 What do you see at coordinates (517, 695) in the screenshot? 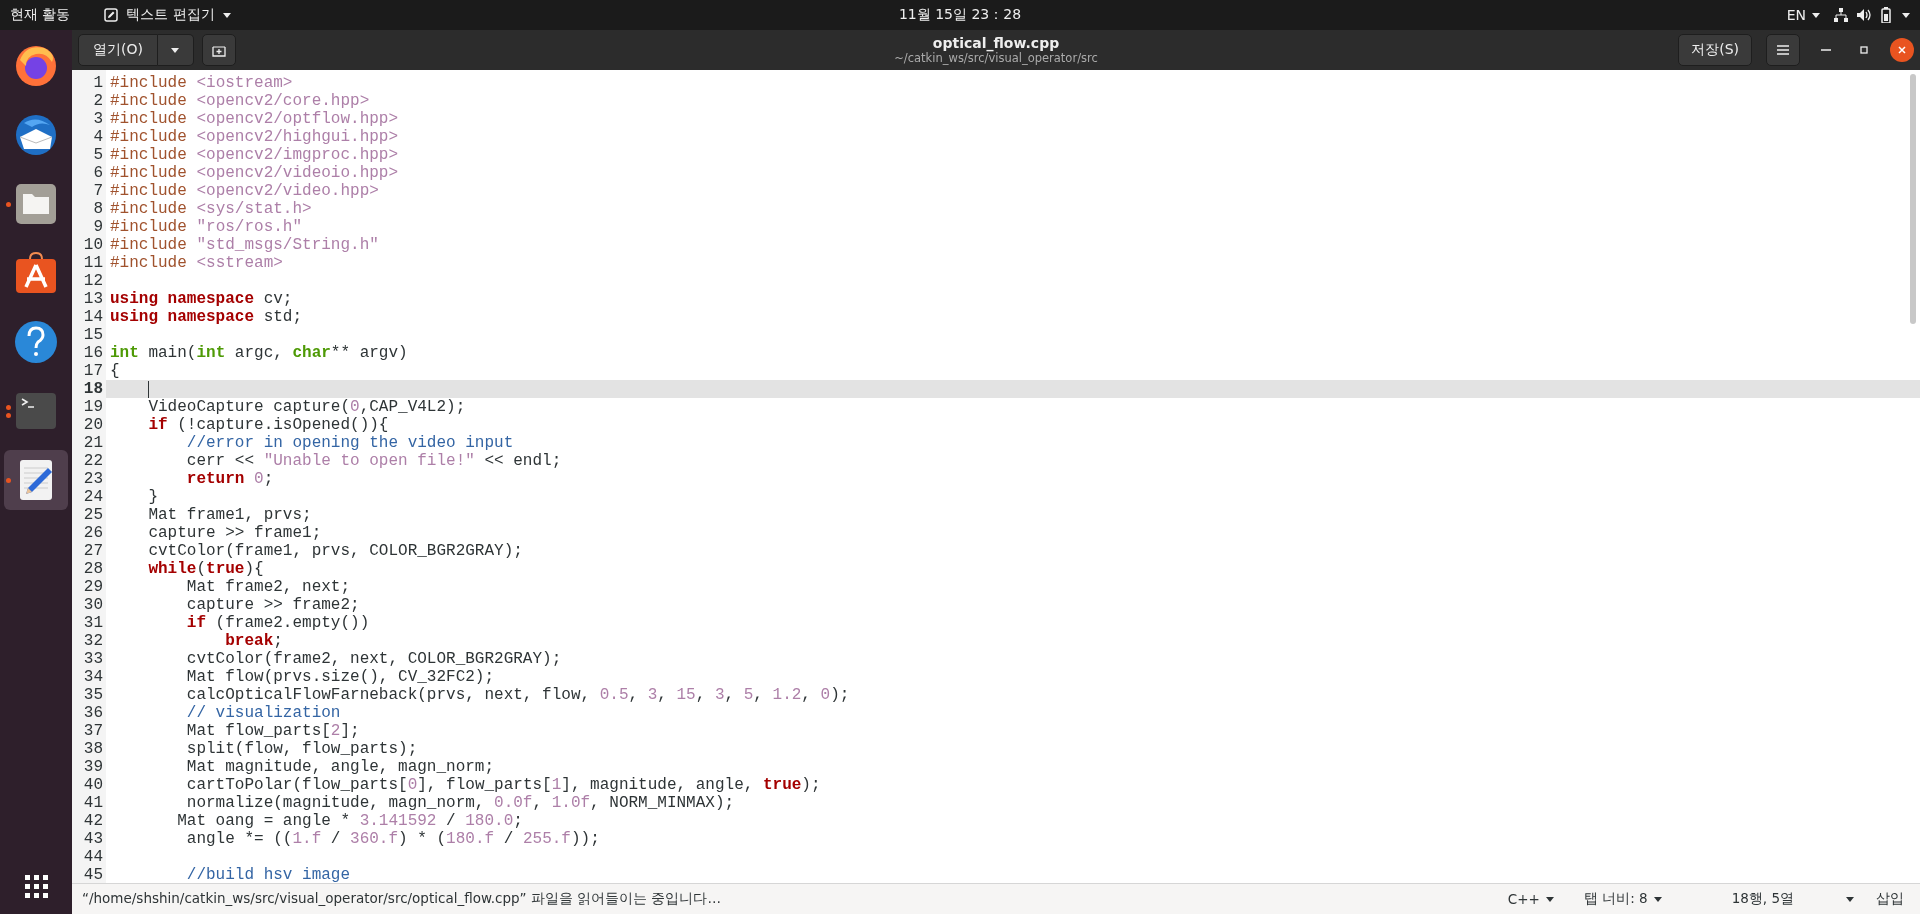
I see `code-line: calcOpticalFlowFarneback(prvs, next, flow, 0.5, 3, 15, 3, 5, 1.2, 0);` at bounding box center [517, 695].